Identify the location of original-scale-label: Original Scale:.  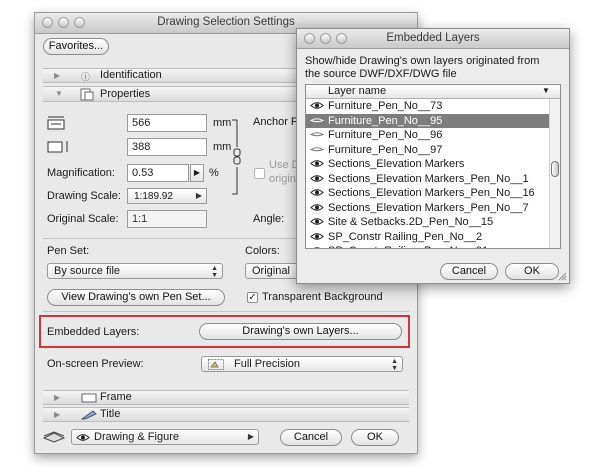
(83, 219).